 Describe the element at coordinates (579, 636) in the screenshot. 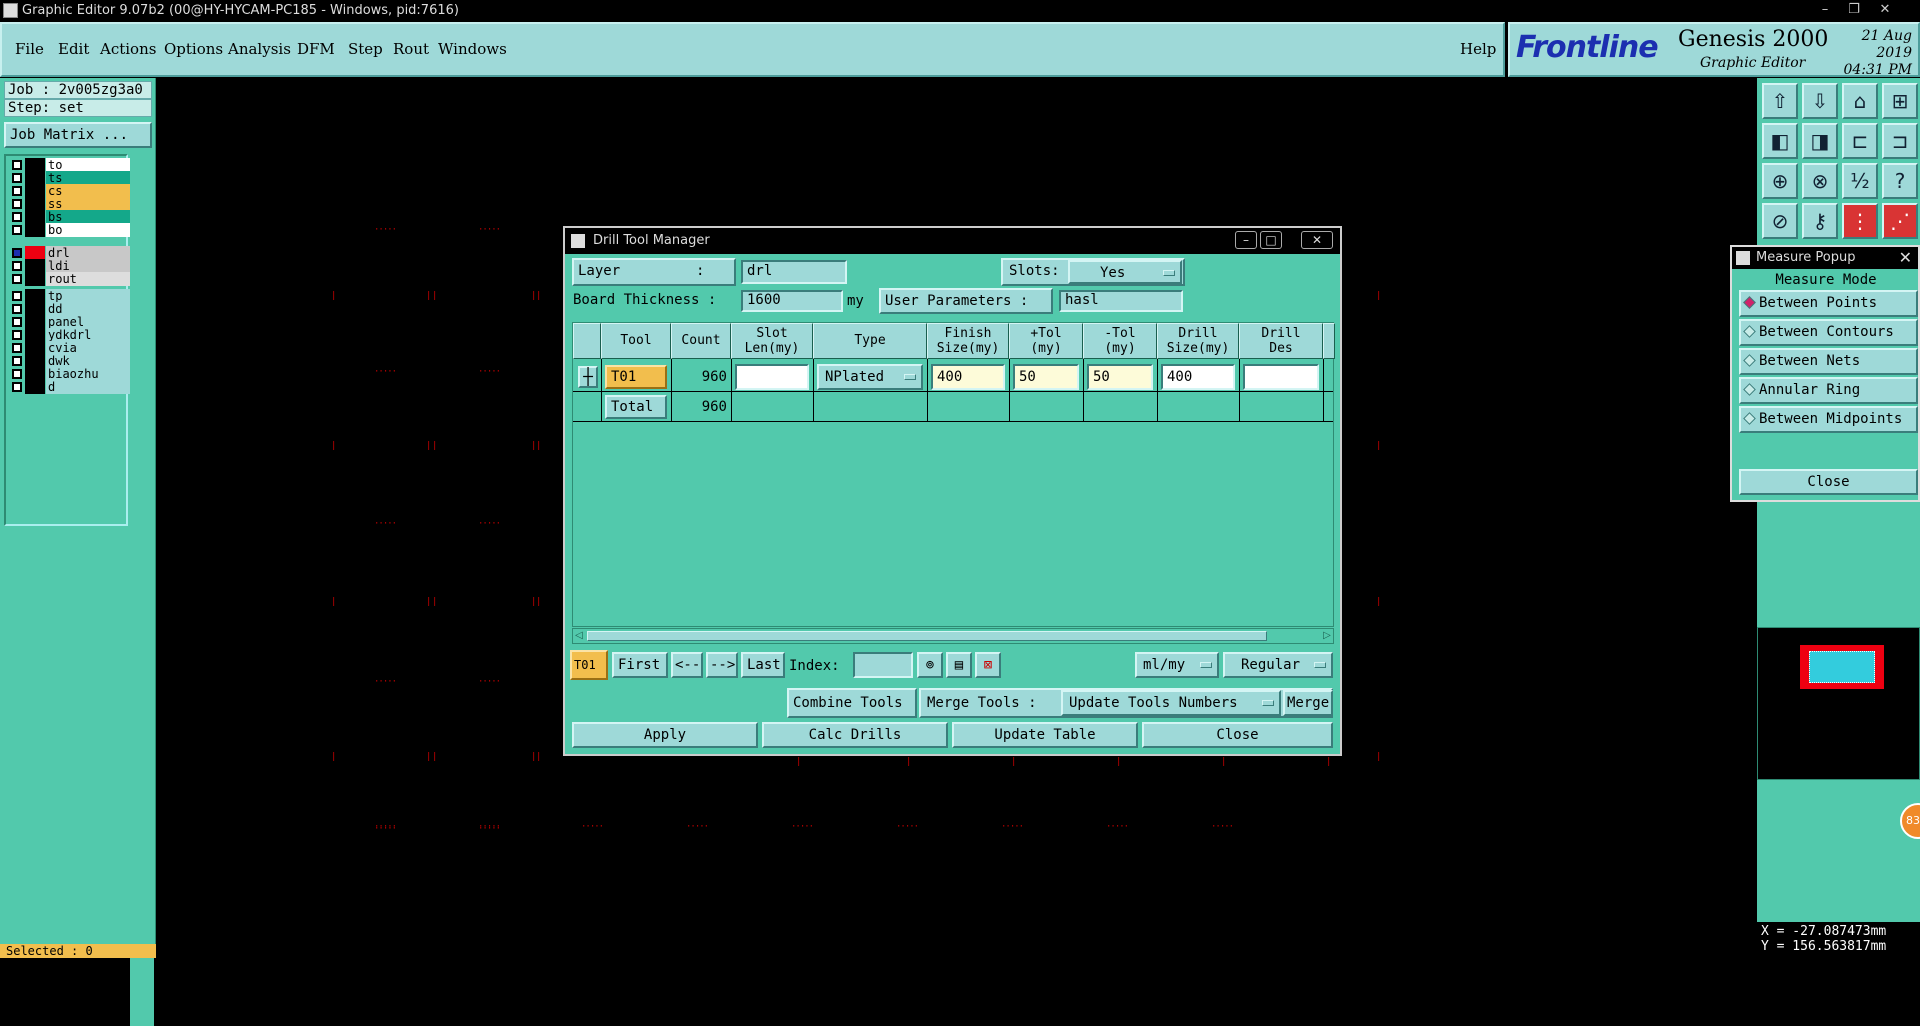

I see `scroll-left-icon: ◁` at that location.